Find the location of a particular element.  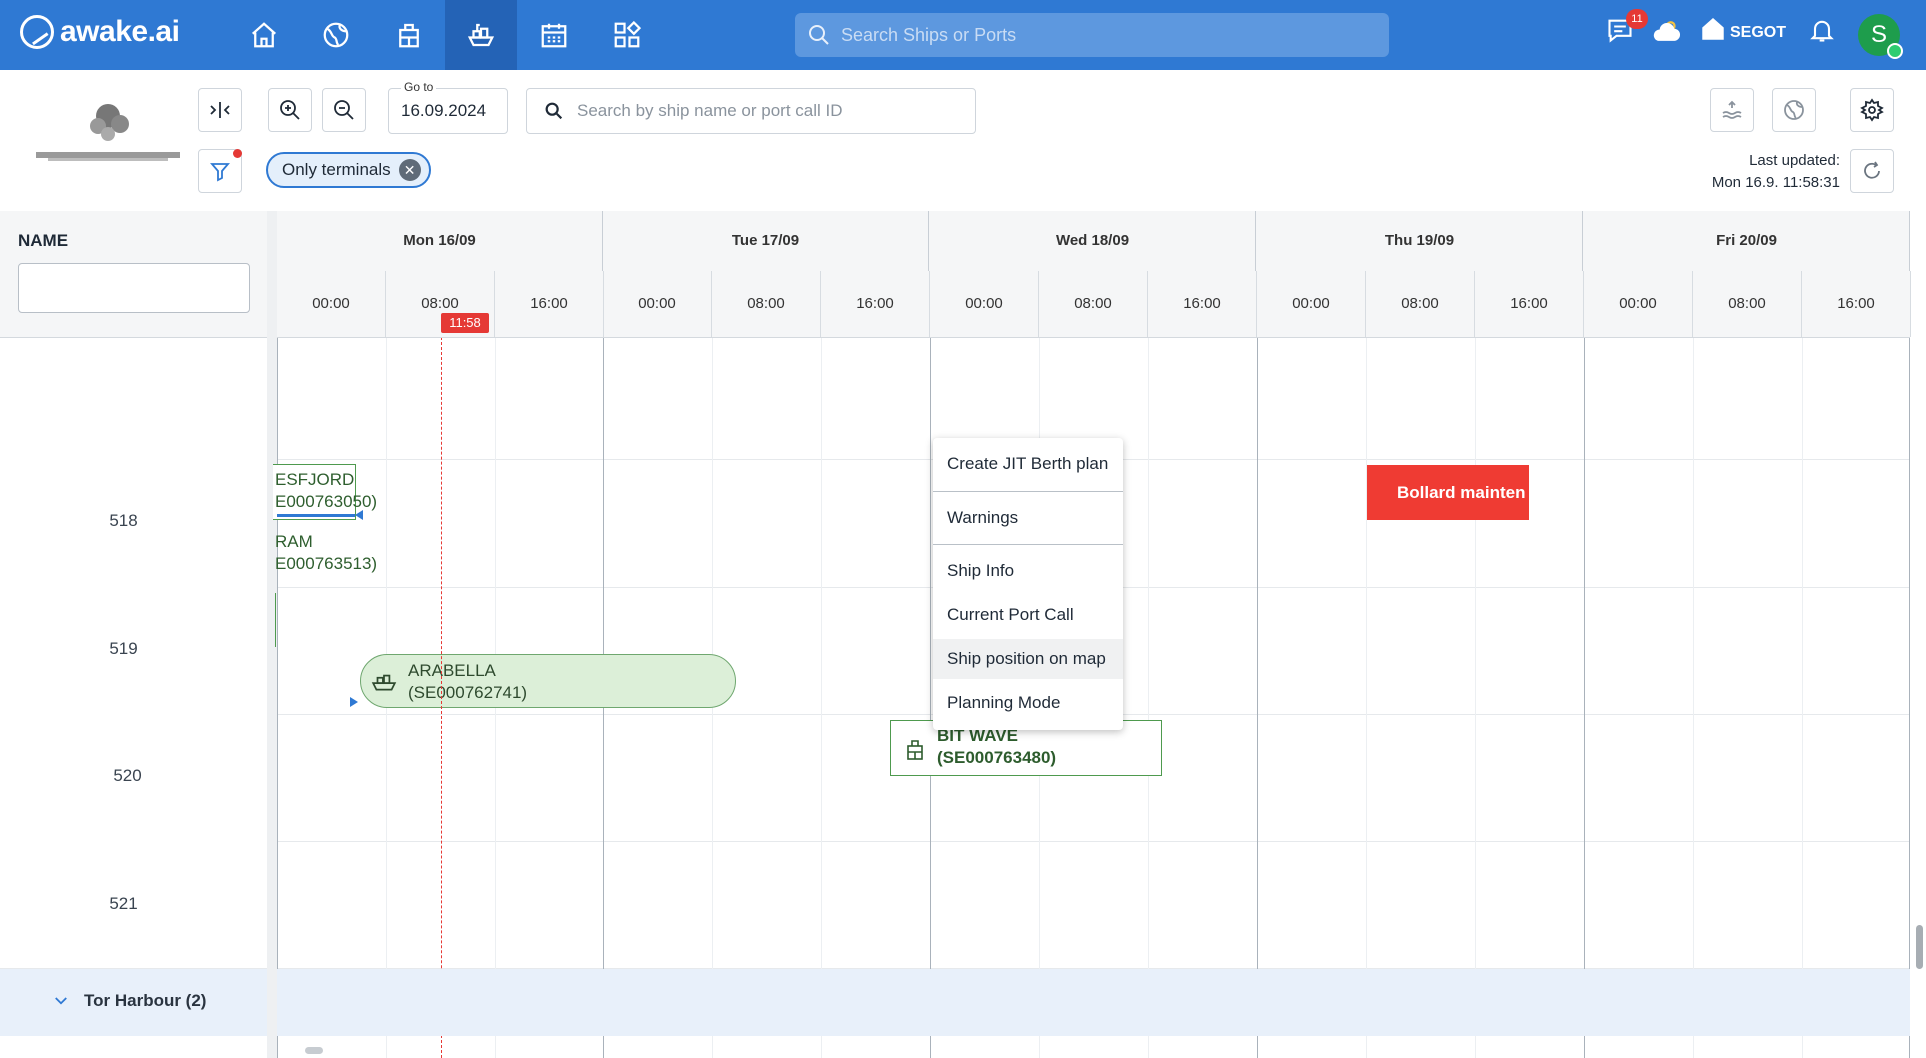

ship-event-arabella: ARABELLA (SE000762741) is located at coordinates (548, 681).